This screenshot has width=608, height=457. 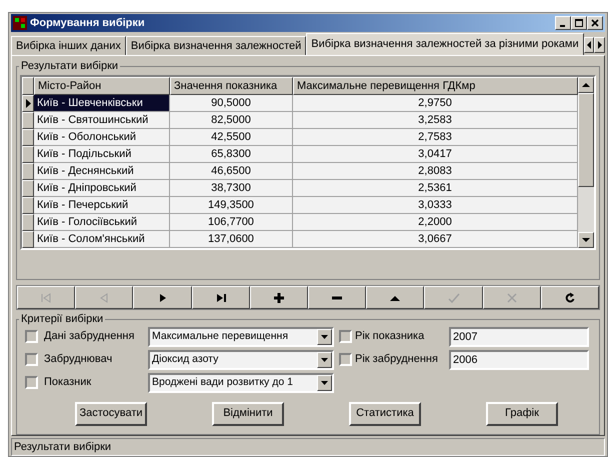 I want to click on table-cell: 2,8083, so click(x=435, y=171).